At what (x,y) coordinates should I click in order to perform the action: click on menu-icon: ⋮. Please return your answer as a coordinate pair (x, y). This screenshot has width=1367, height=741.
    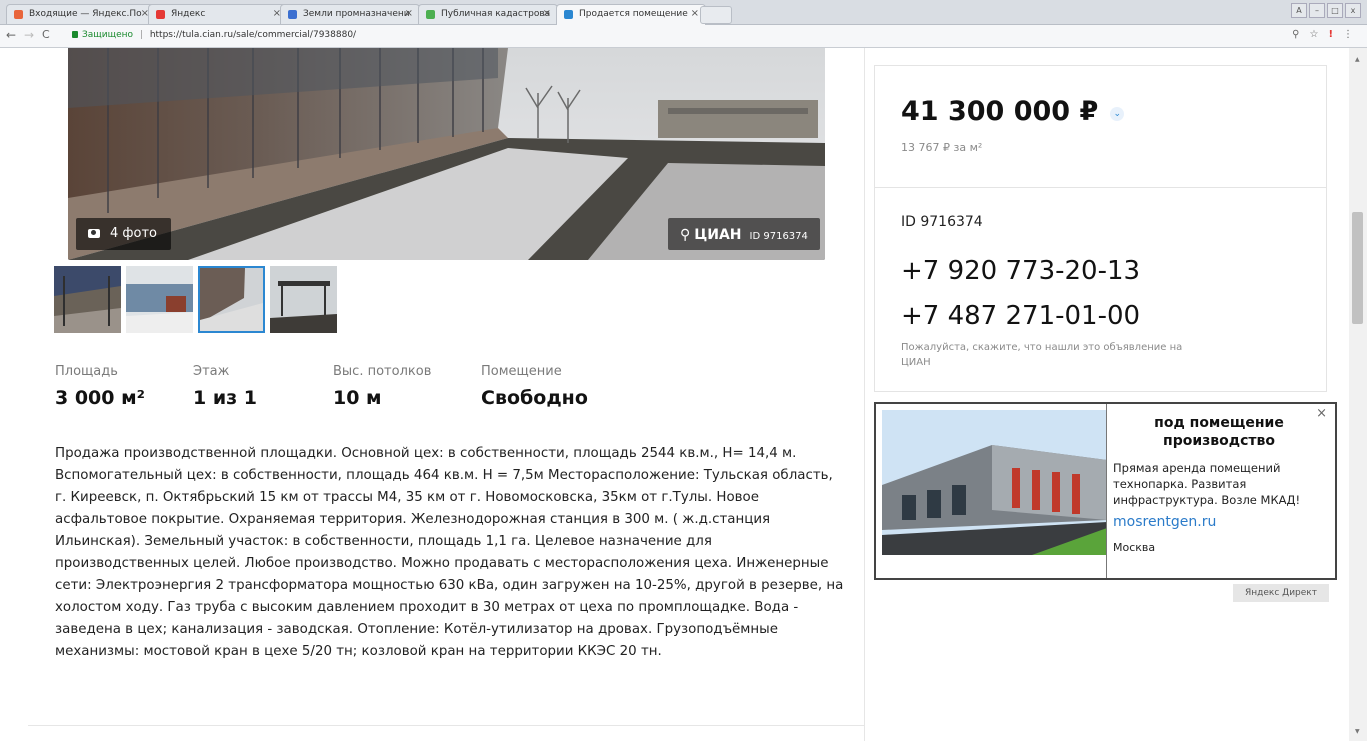
    Looking at the image, I should click on (1348, 34).